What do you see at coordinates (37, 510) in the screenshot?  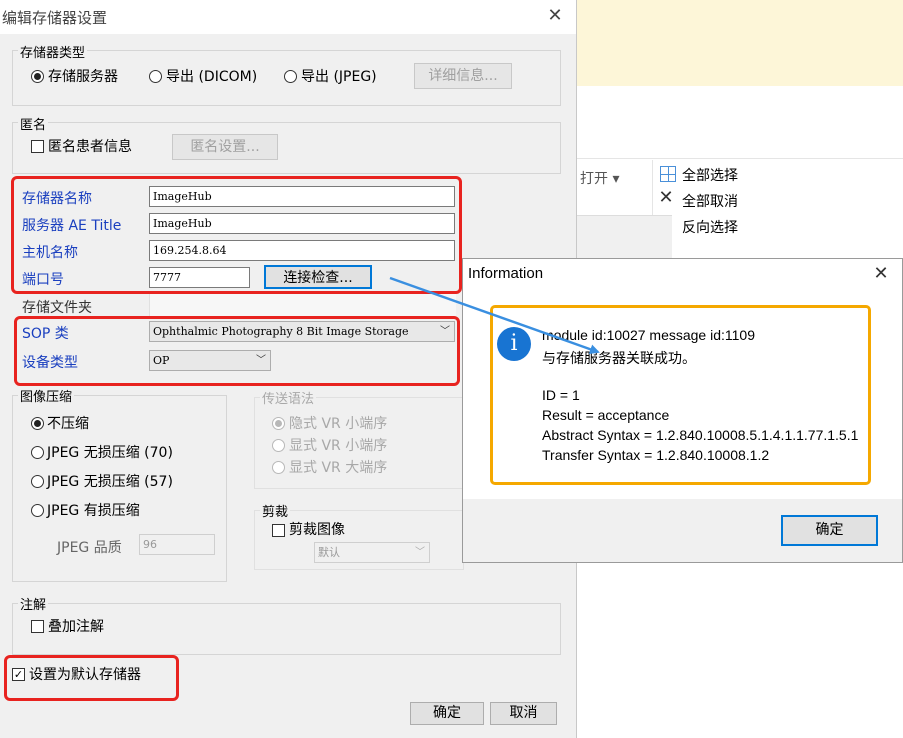 I see `radio-jpeg-lossy` at bounding box center [37, 510].